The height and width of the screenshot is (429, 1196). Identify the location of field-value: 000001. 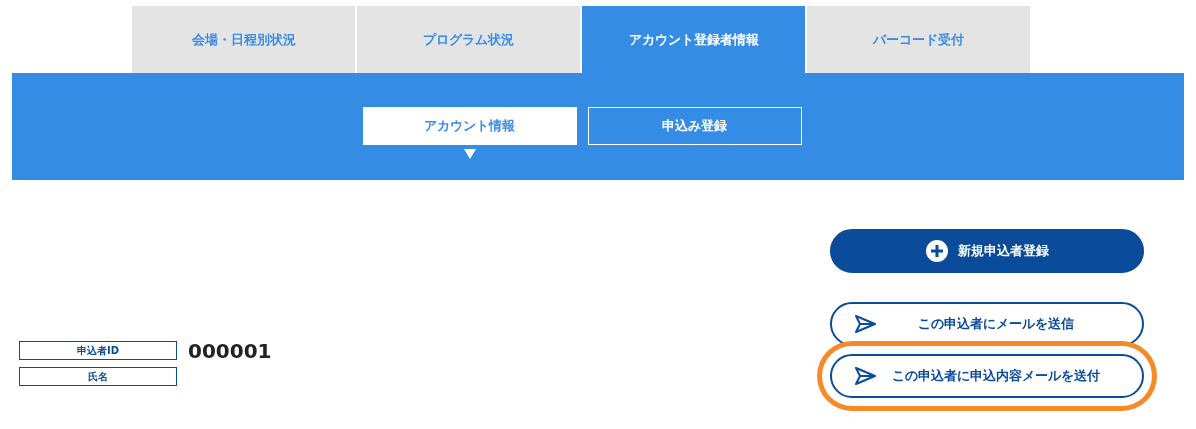
(230, 351).